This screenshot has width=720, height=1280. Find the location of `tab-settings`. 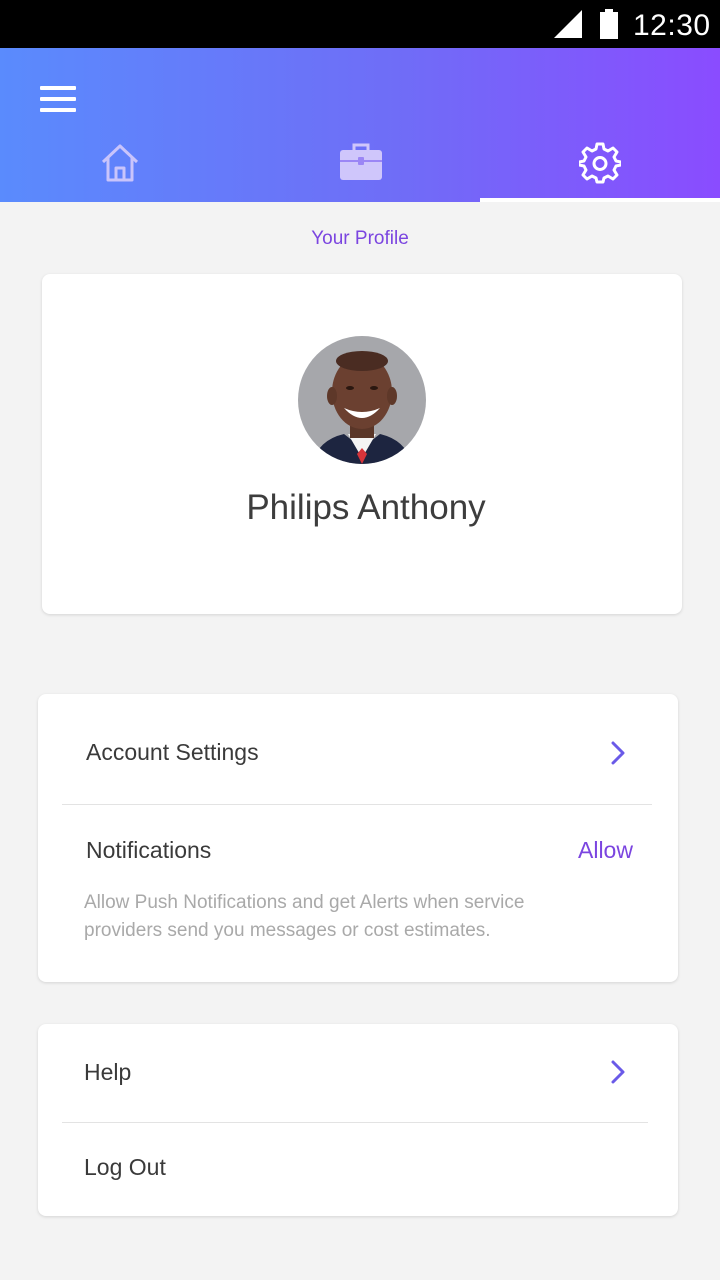

tab-settings is located at coordinates (600, 171).